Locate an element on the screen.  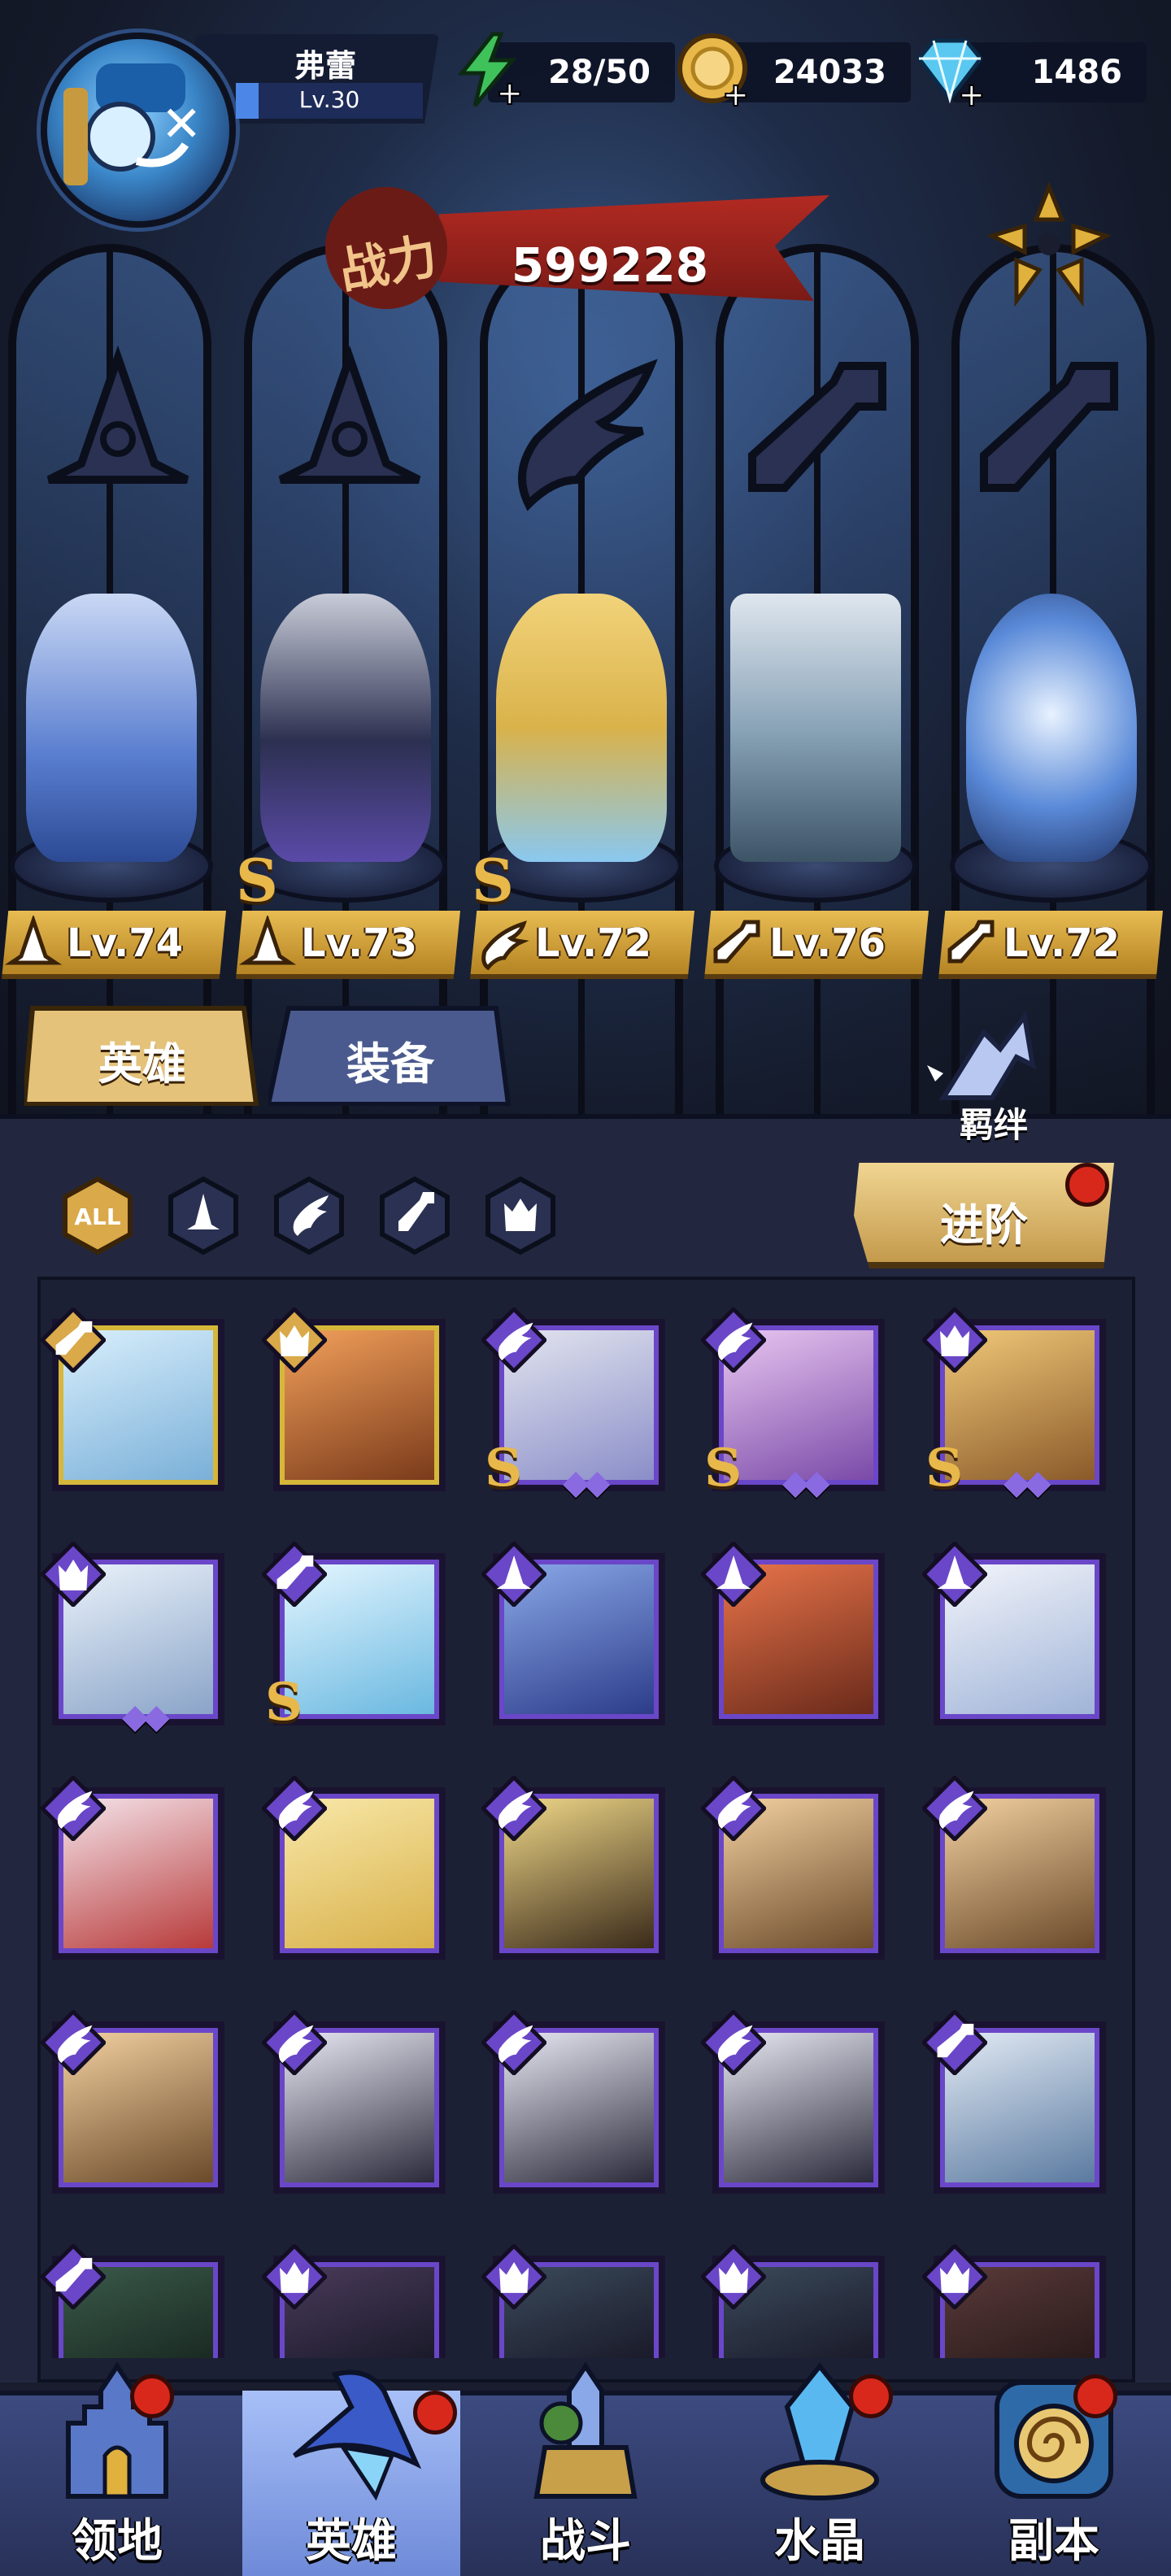
nav-territory: 领地 is located at coordinates (117, 2467).